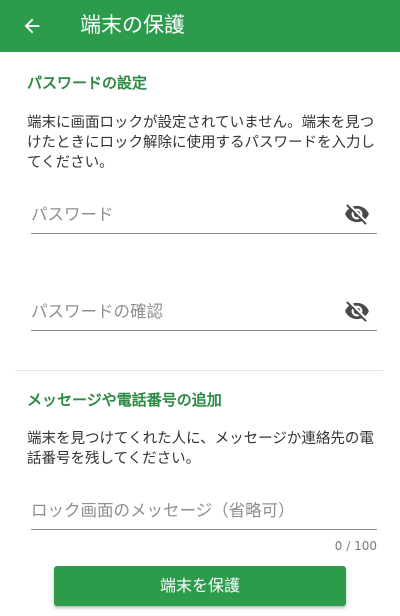 This screenshot has width=400, height=616. I want to click on protect-device-button: 端末を保護, so click(200, 586).